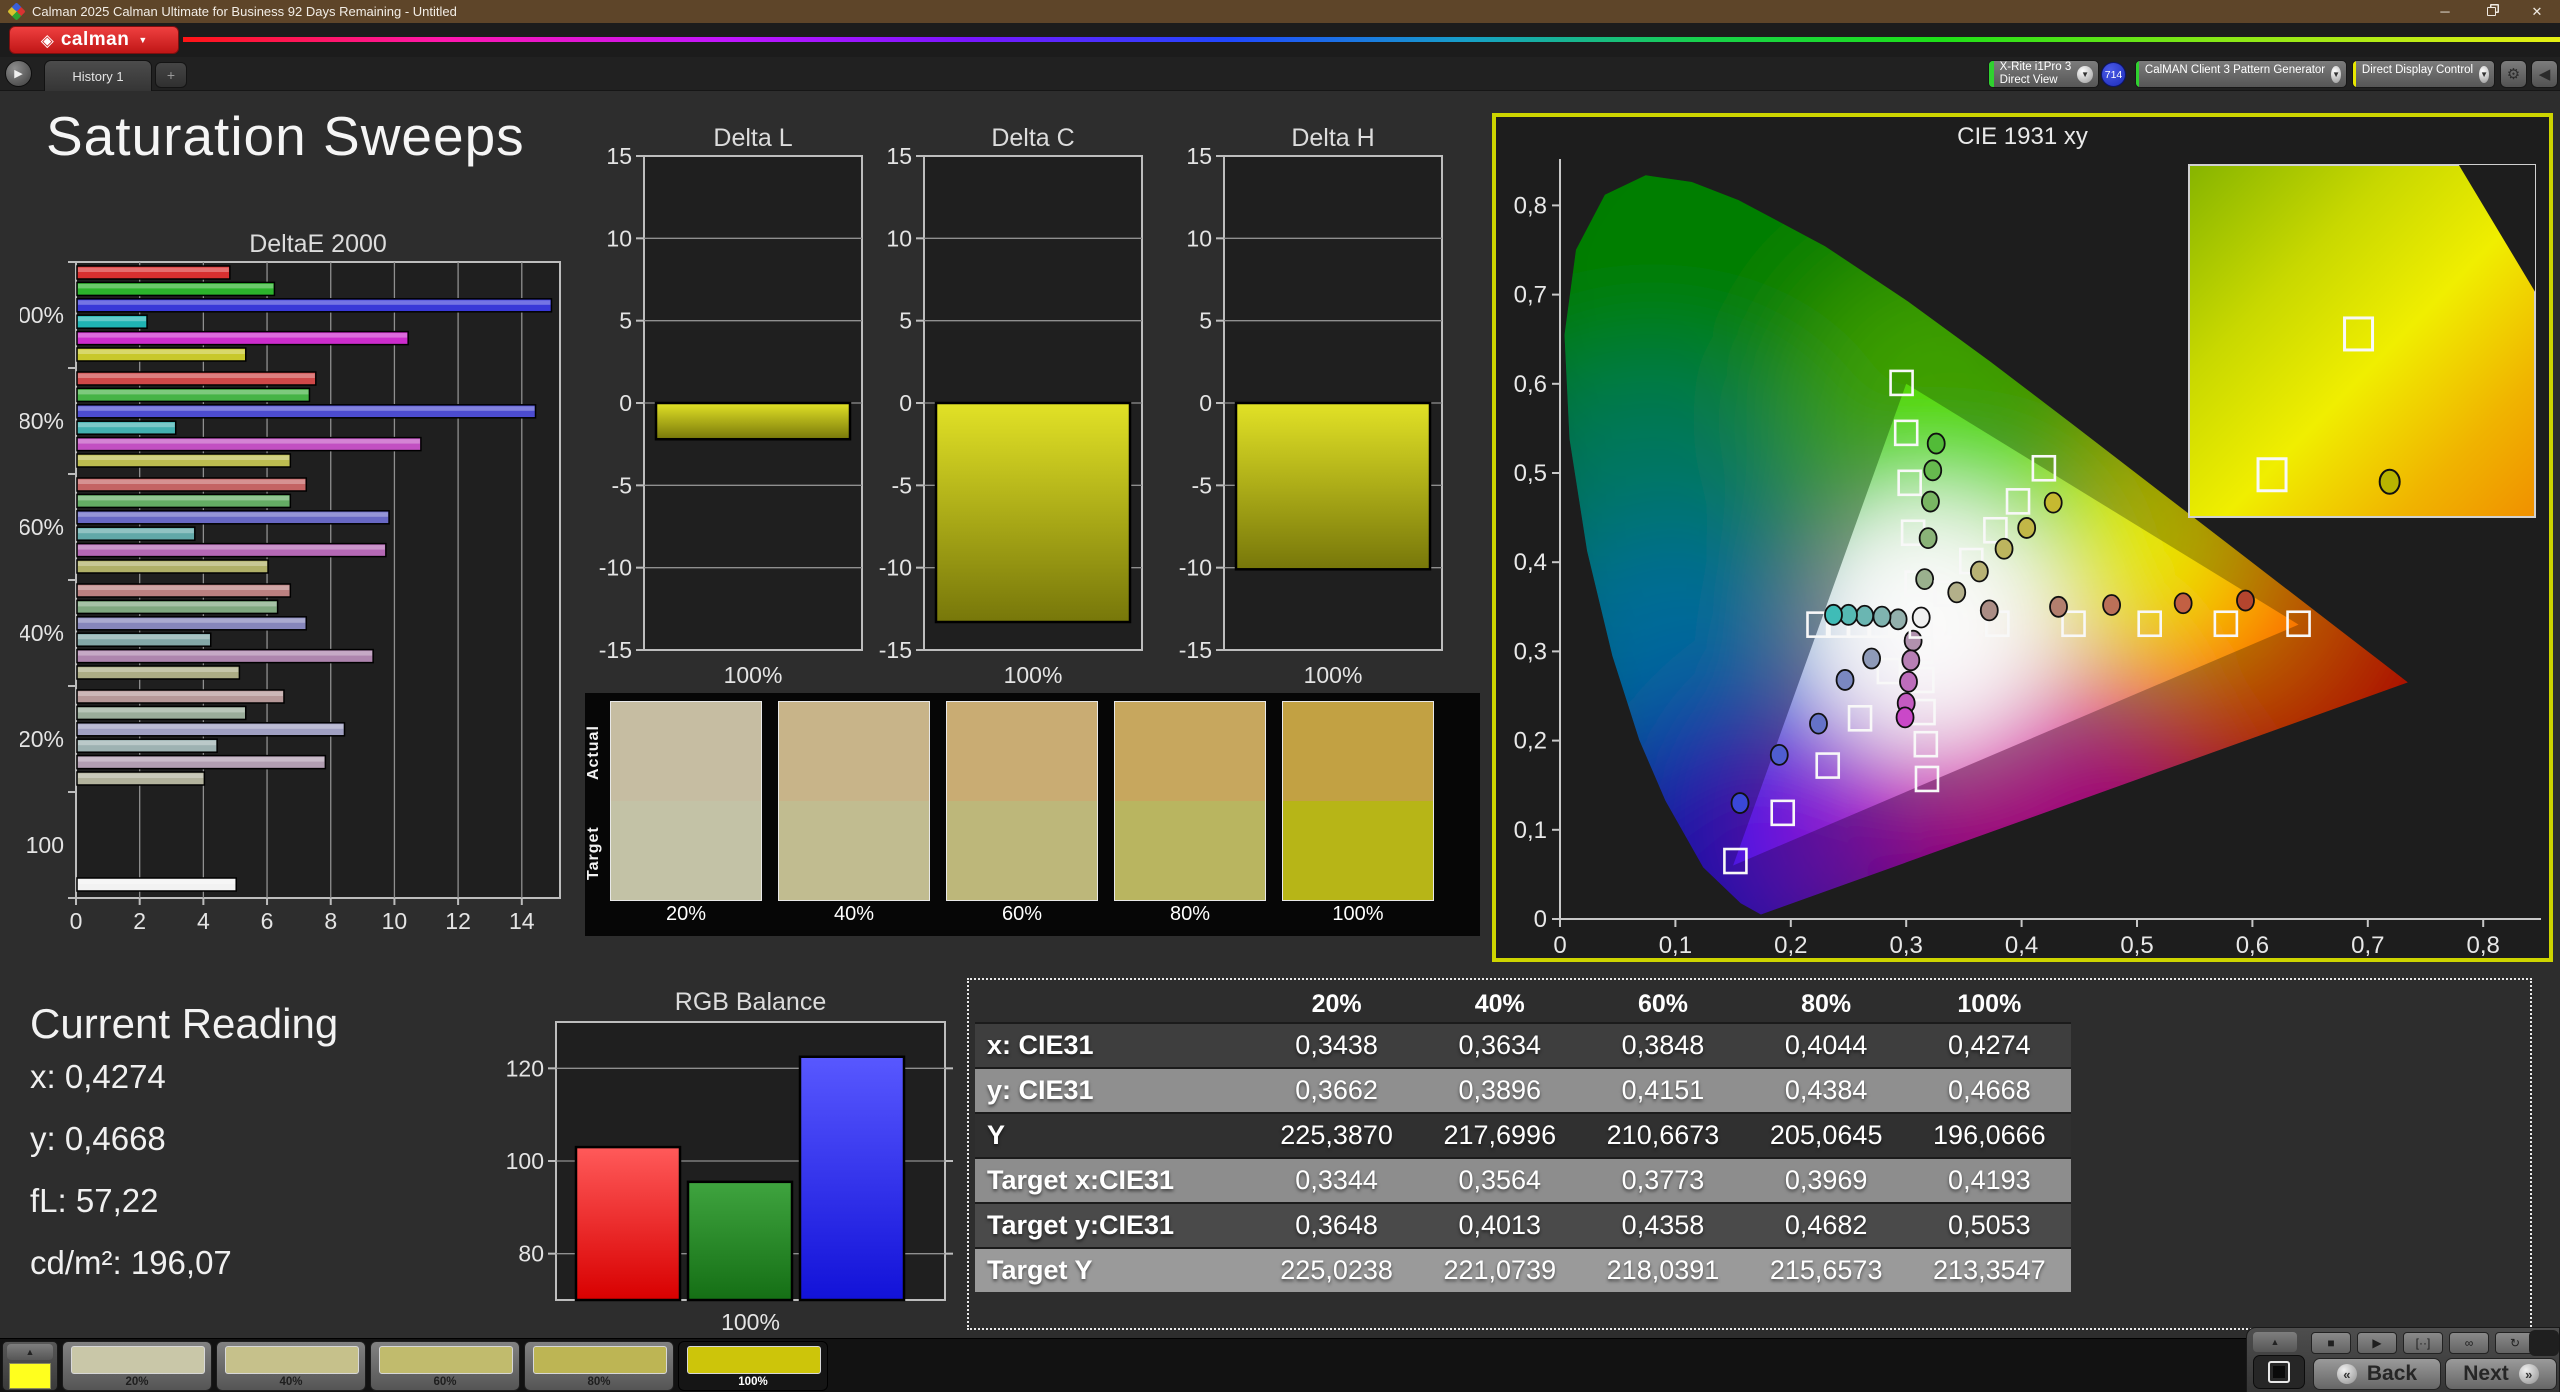  What do you see at coordinates (2544, 74) in the screenshot?
I see `collapse-panel-button: ◀` at bounding box center [2544, 74].